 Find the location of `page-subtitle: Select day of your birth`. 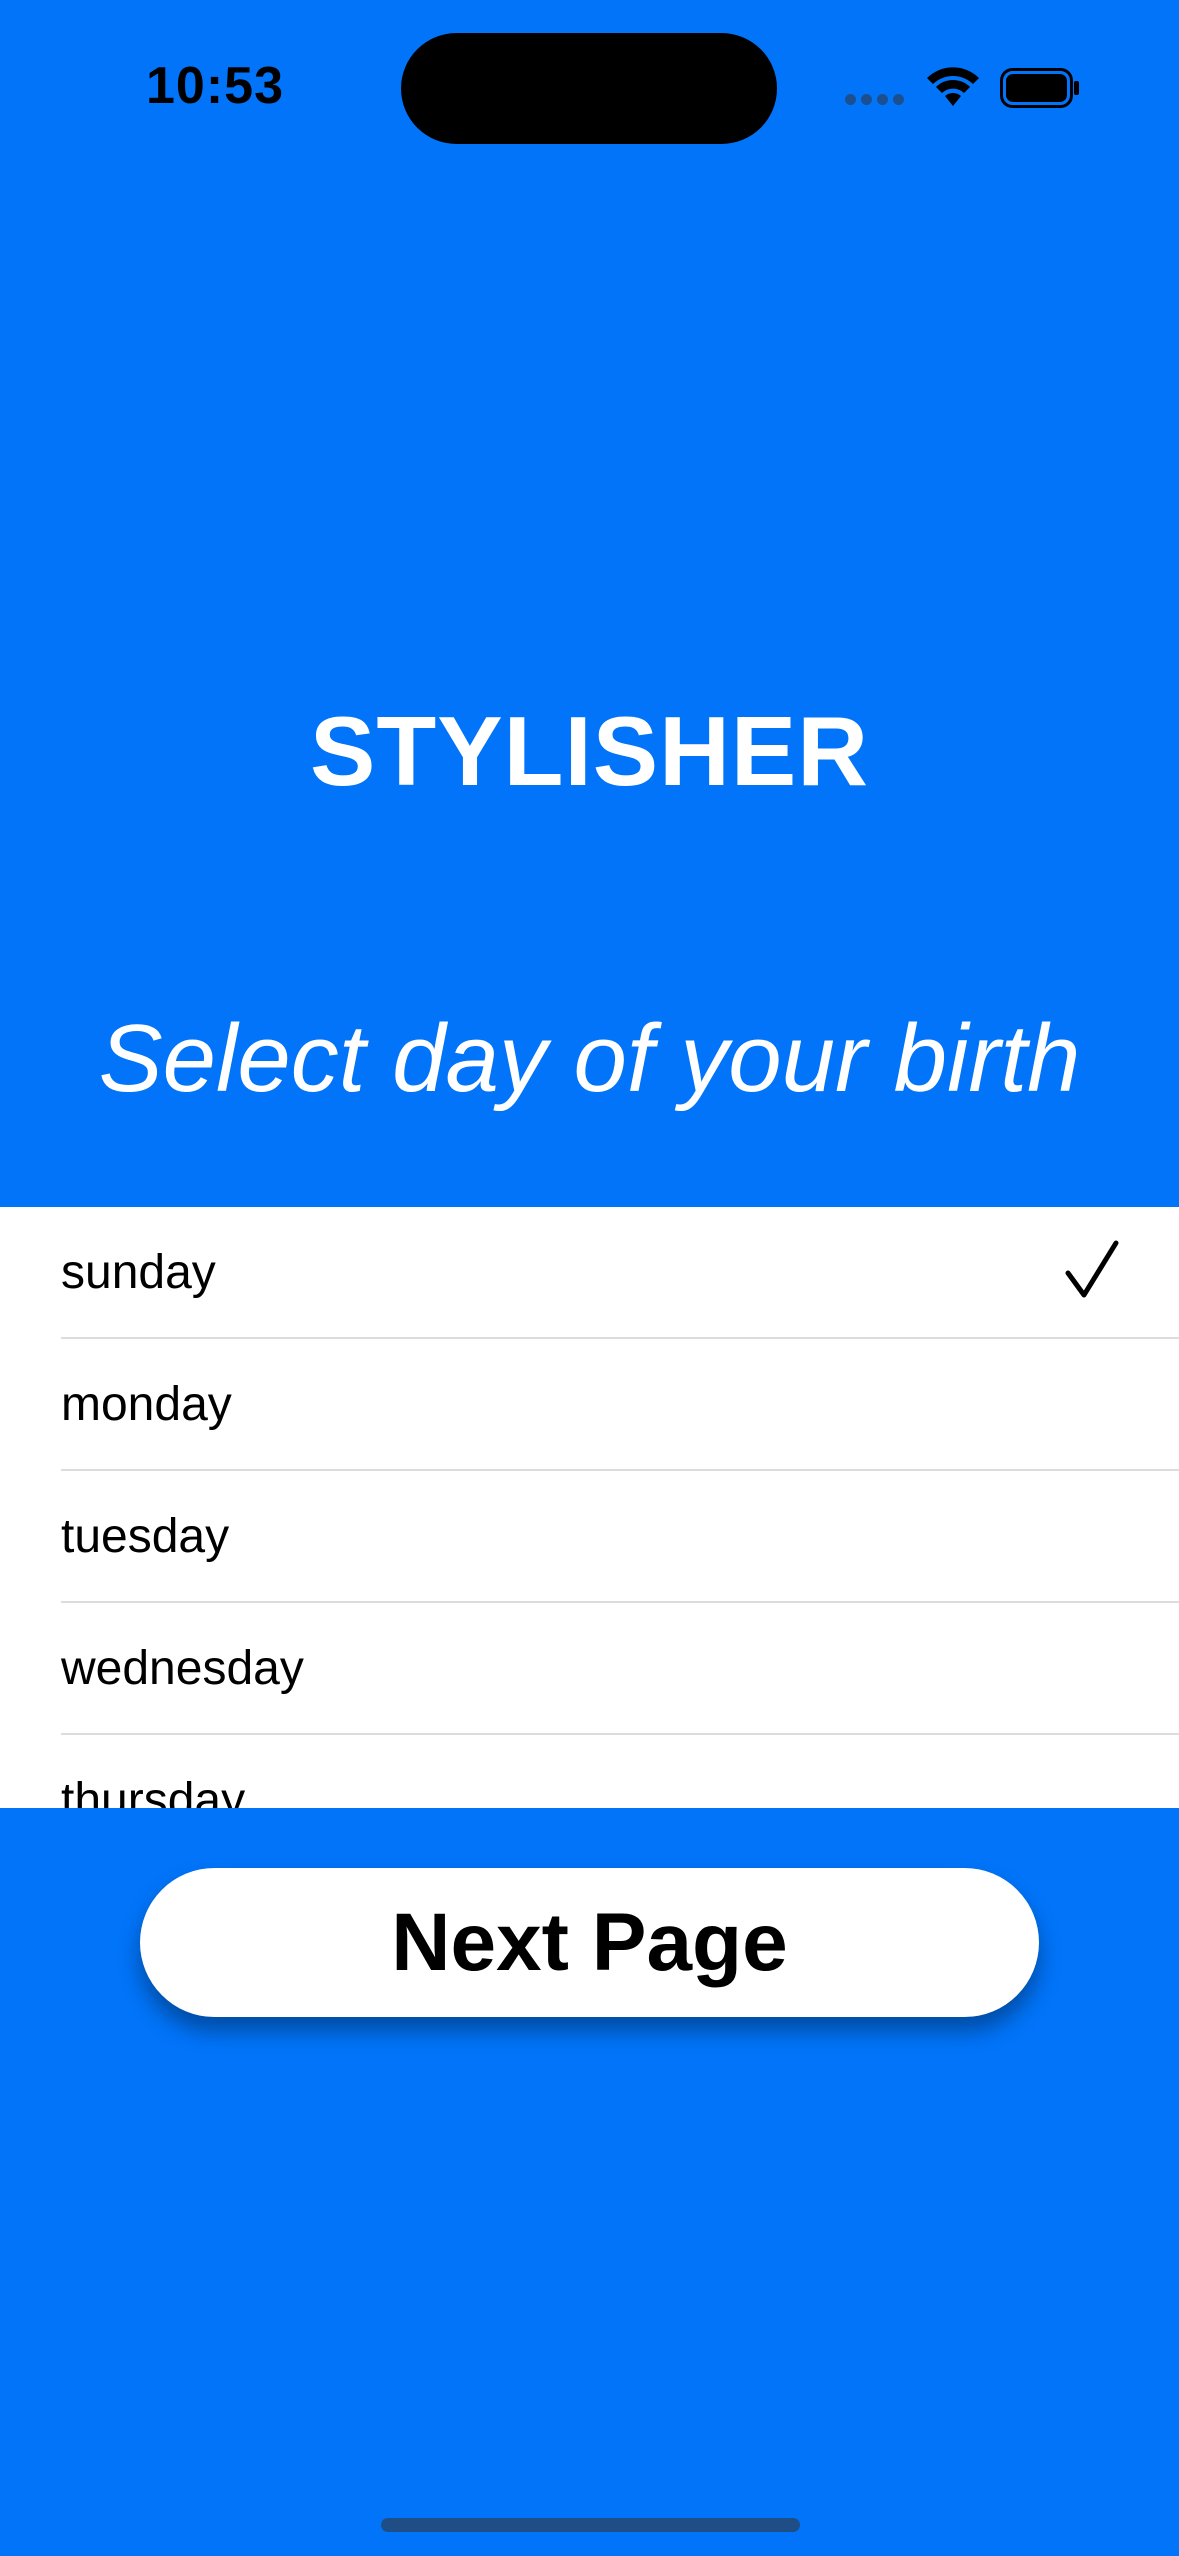

page-subtitle: Select day of your birth is located at coordinates (589, 1058).